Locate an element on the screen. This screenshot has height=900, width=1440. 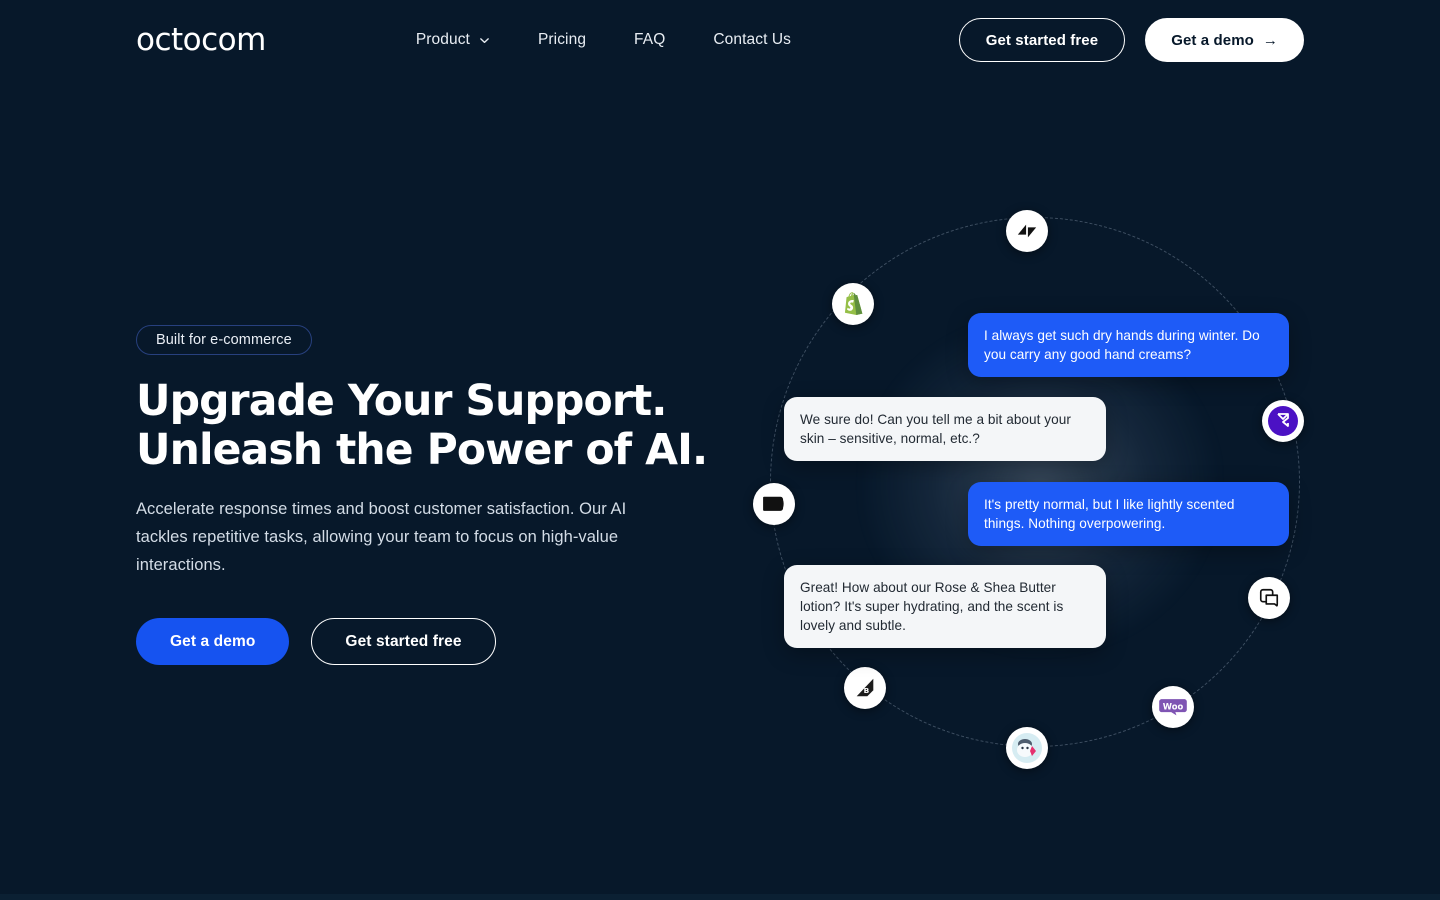
chevron-down-icon is located at coordinates (484, 40).